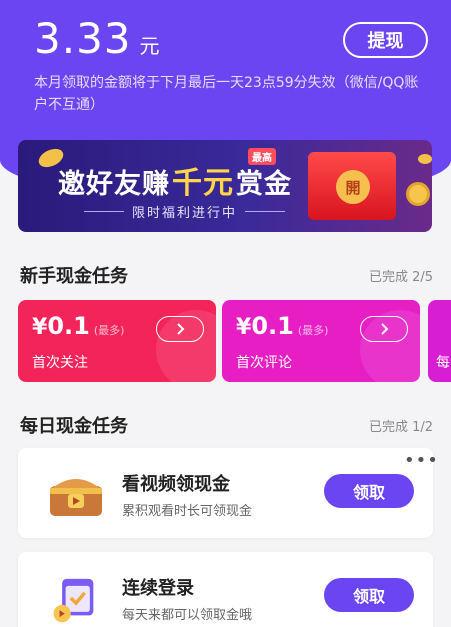 Image resolution: width=451 pixels, height=627 pixels. Describe the element at coordinates (74, 276) in the screenshot. I see `newbie-section-title: 新手现金任务` at that location.